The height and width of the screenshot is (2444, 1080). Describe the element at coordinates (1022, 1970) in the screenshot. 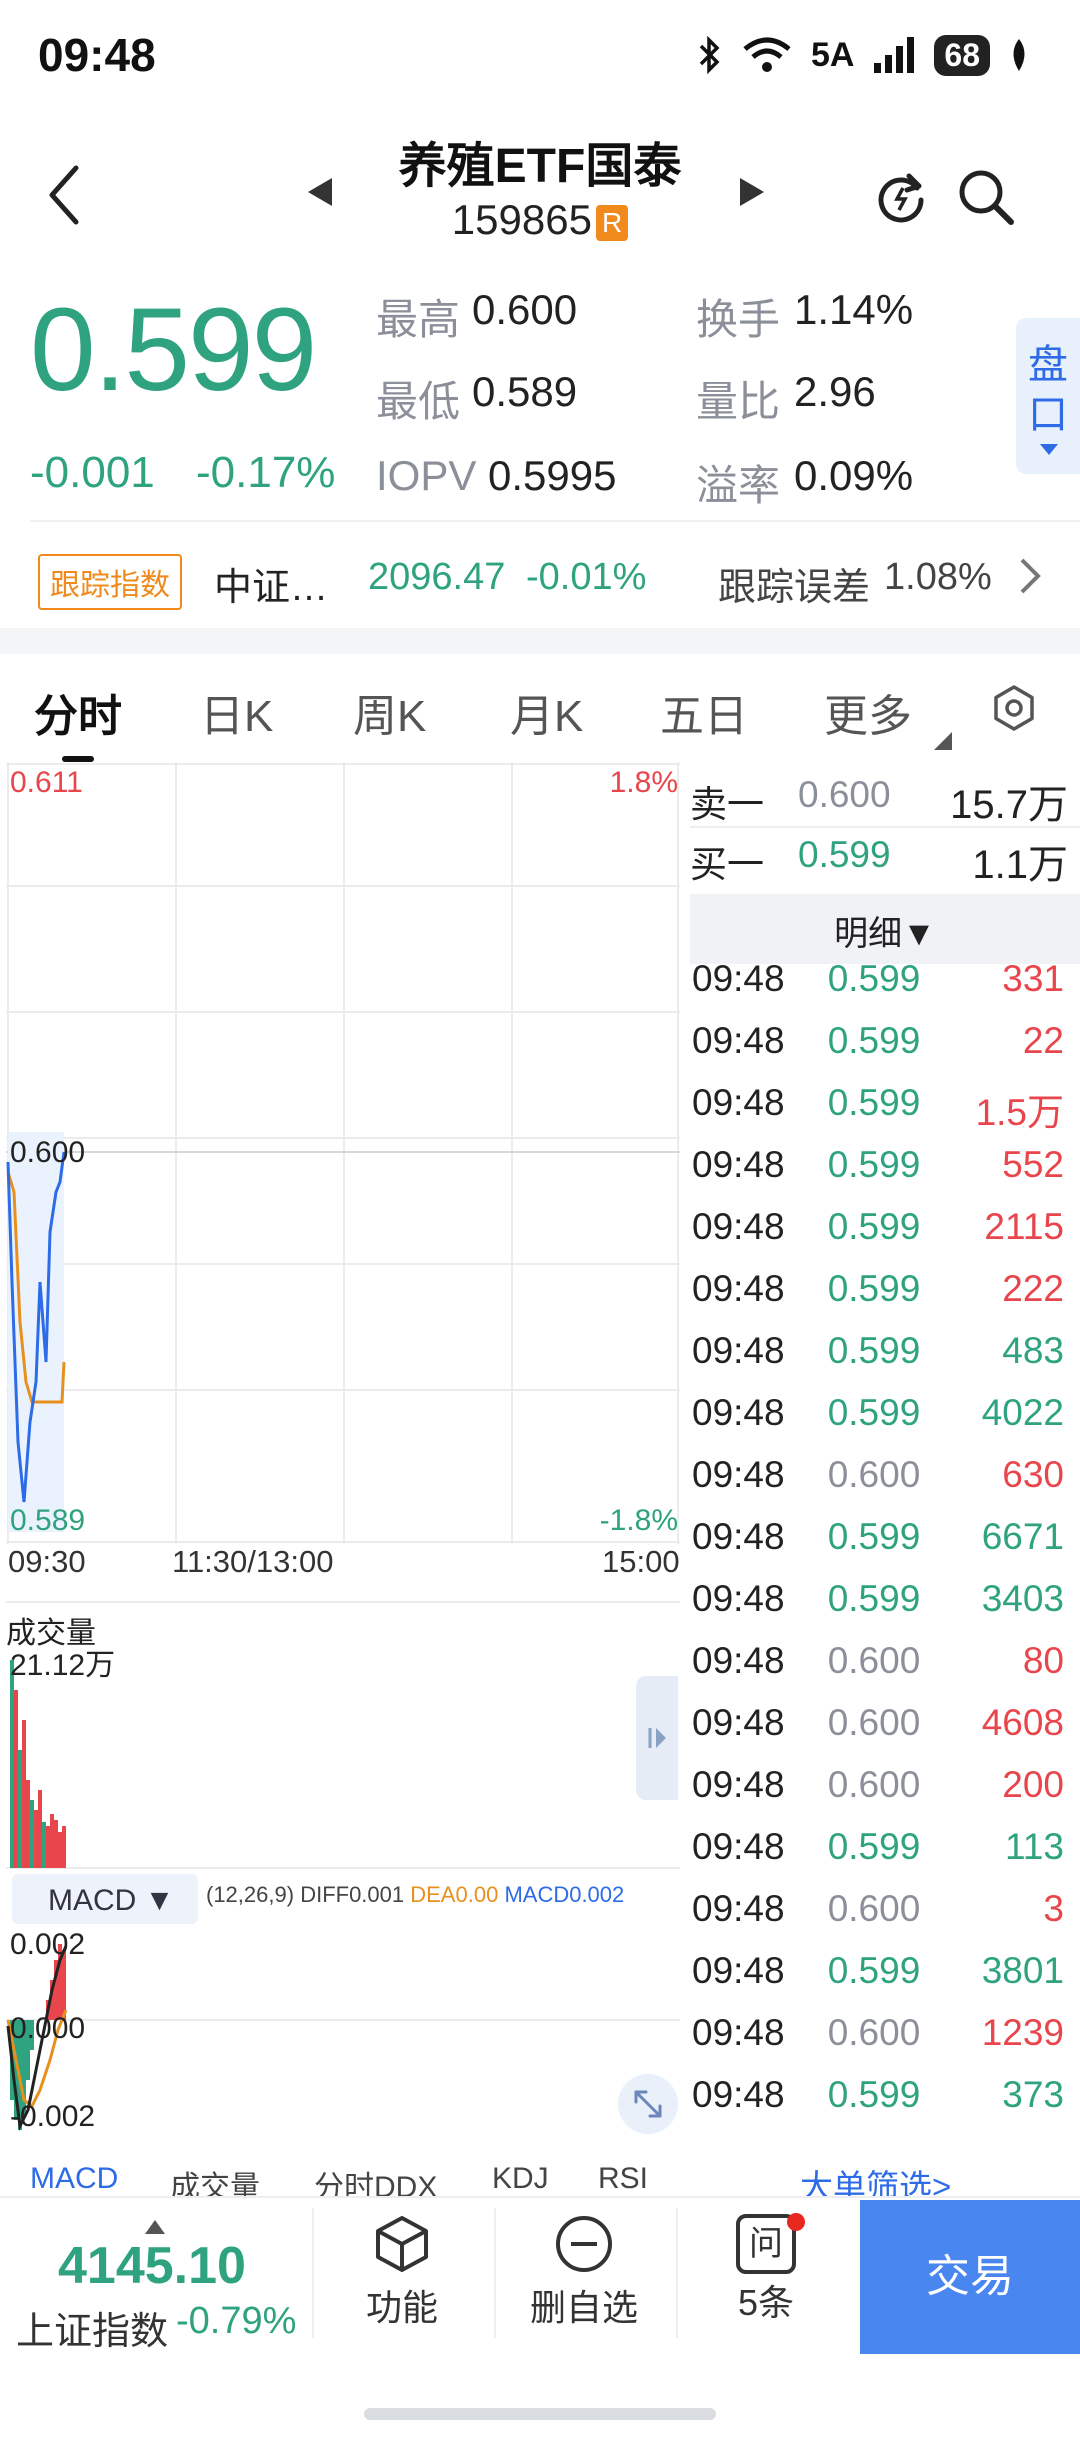

I see `tick-volume: 3801` at that location.